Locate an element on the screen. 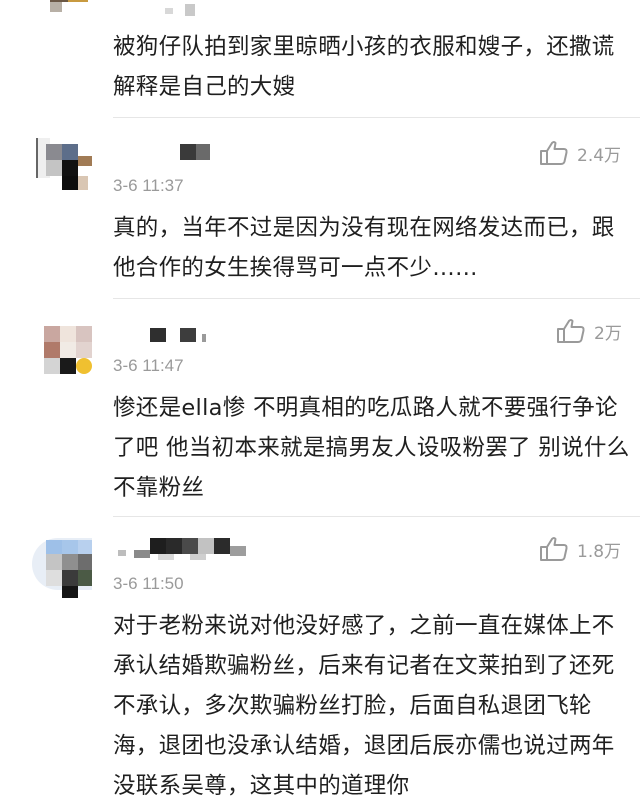 The image size is (640, 806). like-button: 1.8万 is located at coordinates (580, 549).